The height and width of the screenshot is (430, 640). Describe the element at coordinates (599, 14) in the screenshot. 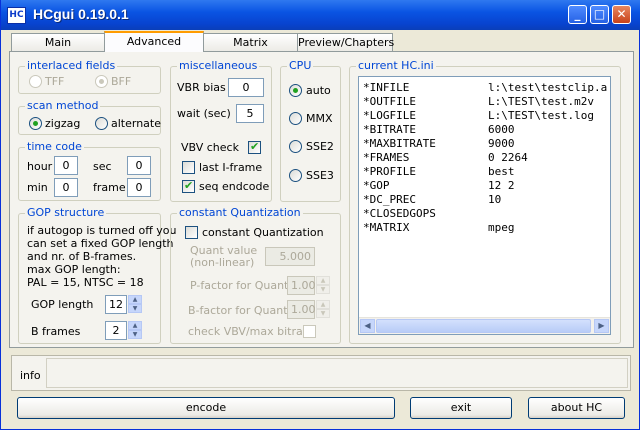

I see `maximize-button: □` at that location.